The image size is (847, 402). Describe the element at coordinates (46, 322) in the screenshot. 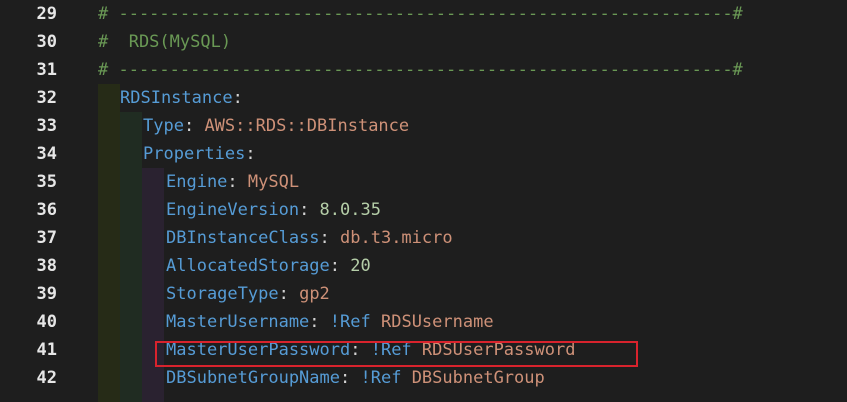

I see `line-number: 40` at that location.